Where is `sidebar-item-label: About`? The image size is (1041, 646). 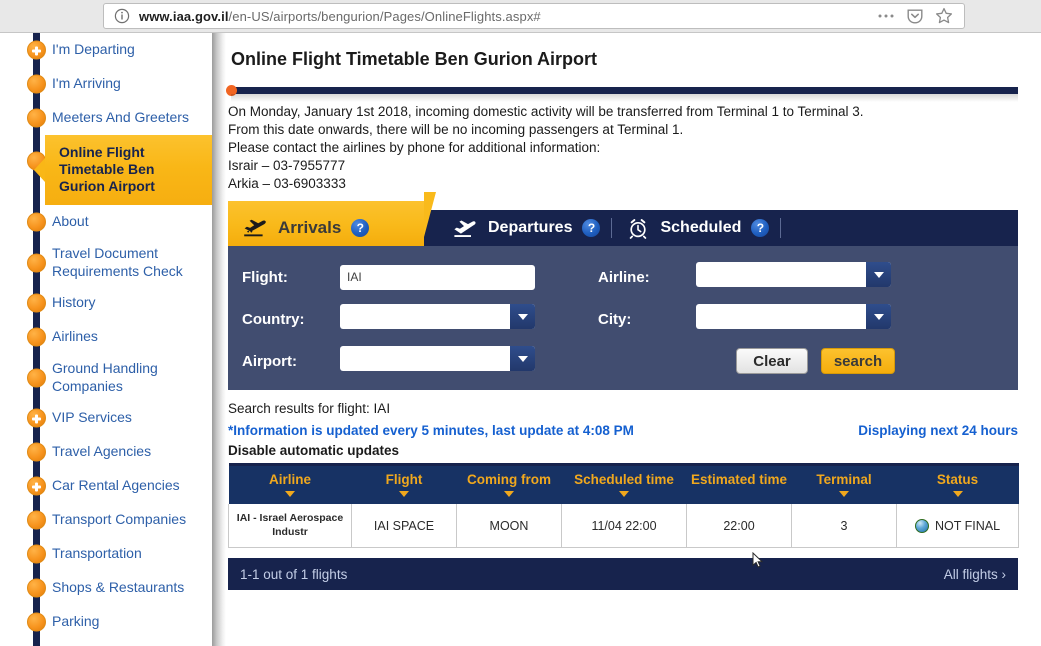
sidebar-item-label: About is located at coordinates (70, 221).